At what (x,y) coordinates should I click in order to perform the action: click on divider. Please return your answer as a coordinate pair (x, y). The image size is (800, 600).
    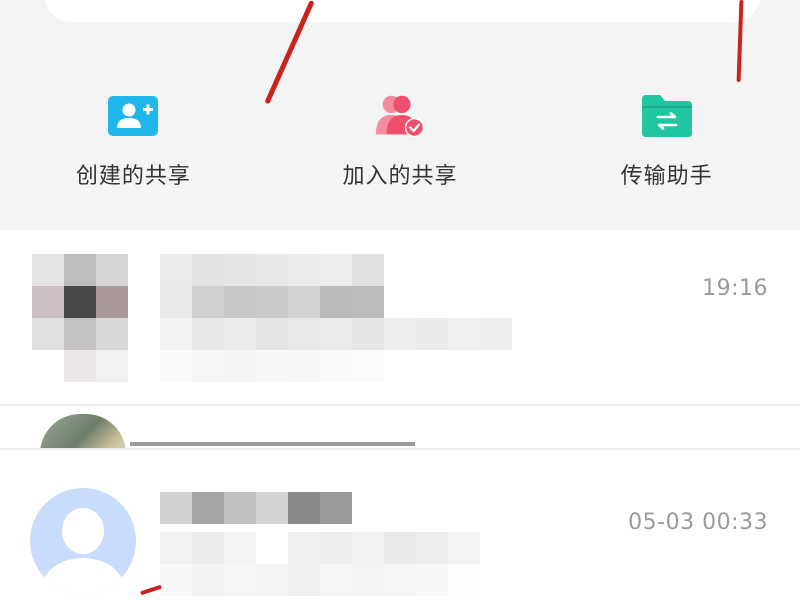
    Looking at the image, I should click on (400, 449).